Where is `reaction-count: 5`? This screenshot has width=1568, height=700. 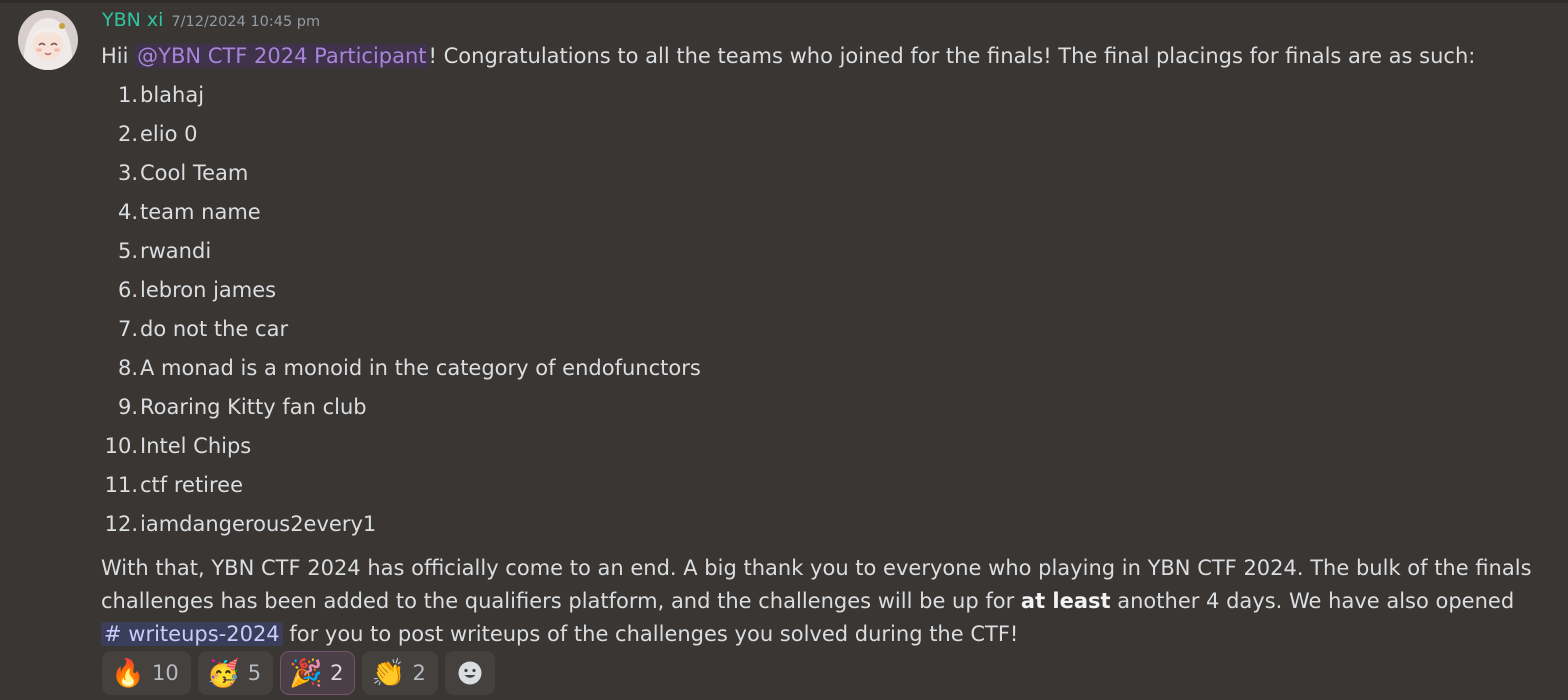 reaction-count: 5 is located at coordinates (254, 673).